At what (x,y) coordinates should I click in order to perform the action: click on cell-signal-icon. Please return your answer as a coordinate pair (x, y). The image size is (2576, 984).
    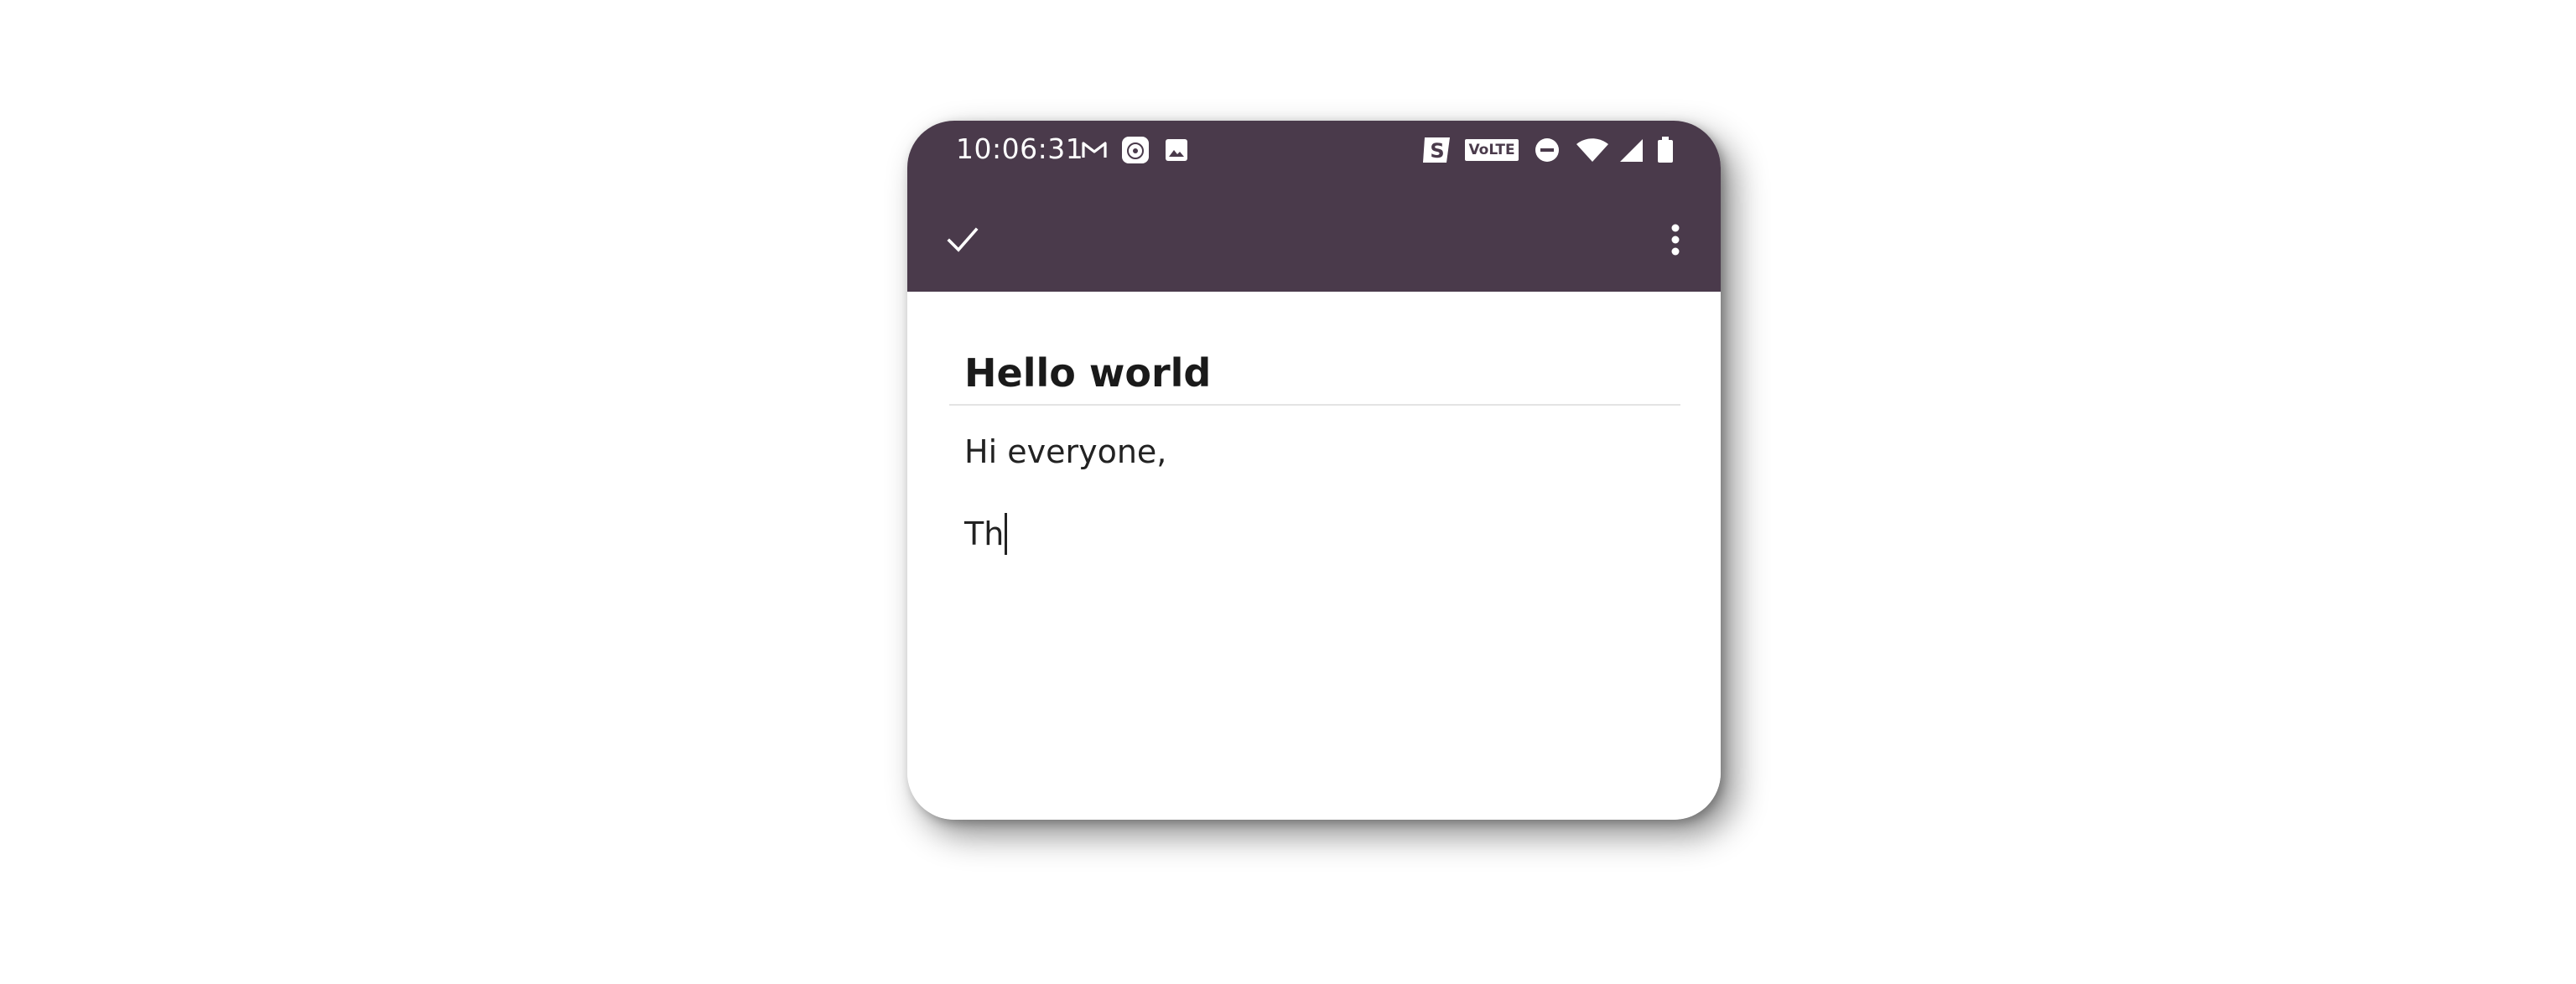
    Looking at the image, I should click on (1631, 150).